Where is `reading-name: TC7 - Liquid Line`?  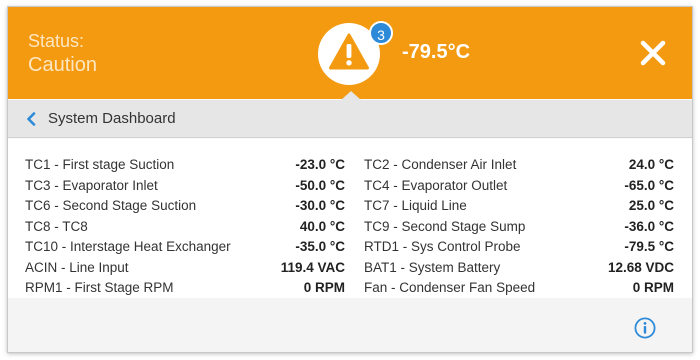
reading-name: TC7 - Liquid Line is located at coordinates (415, 205).